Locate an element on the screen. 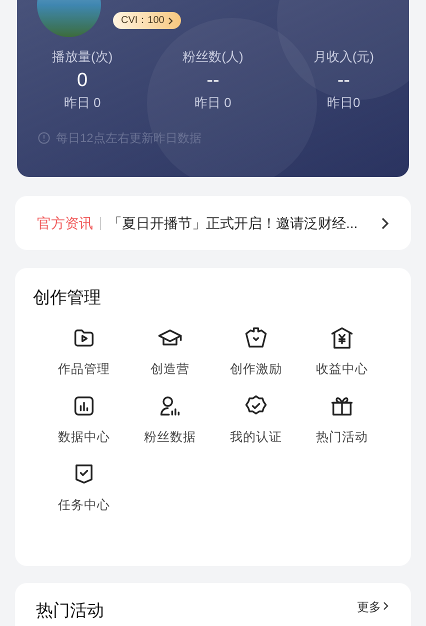 This screenshot has width=426, height=626. tool-item: 作品管理 is located at coordinates (84, 350).